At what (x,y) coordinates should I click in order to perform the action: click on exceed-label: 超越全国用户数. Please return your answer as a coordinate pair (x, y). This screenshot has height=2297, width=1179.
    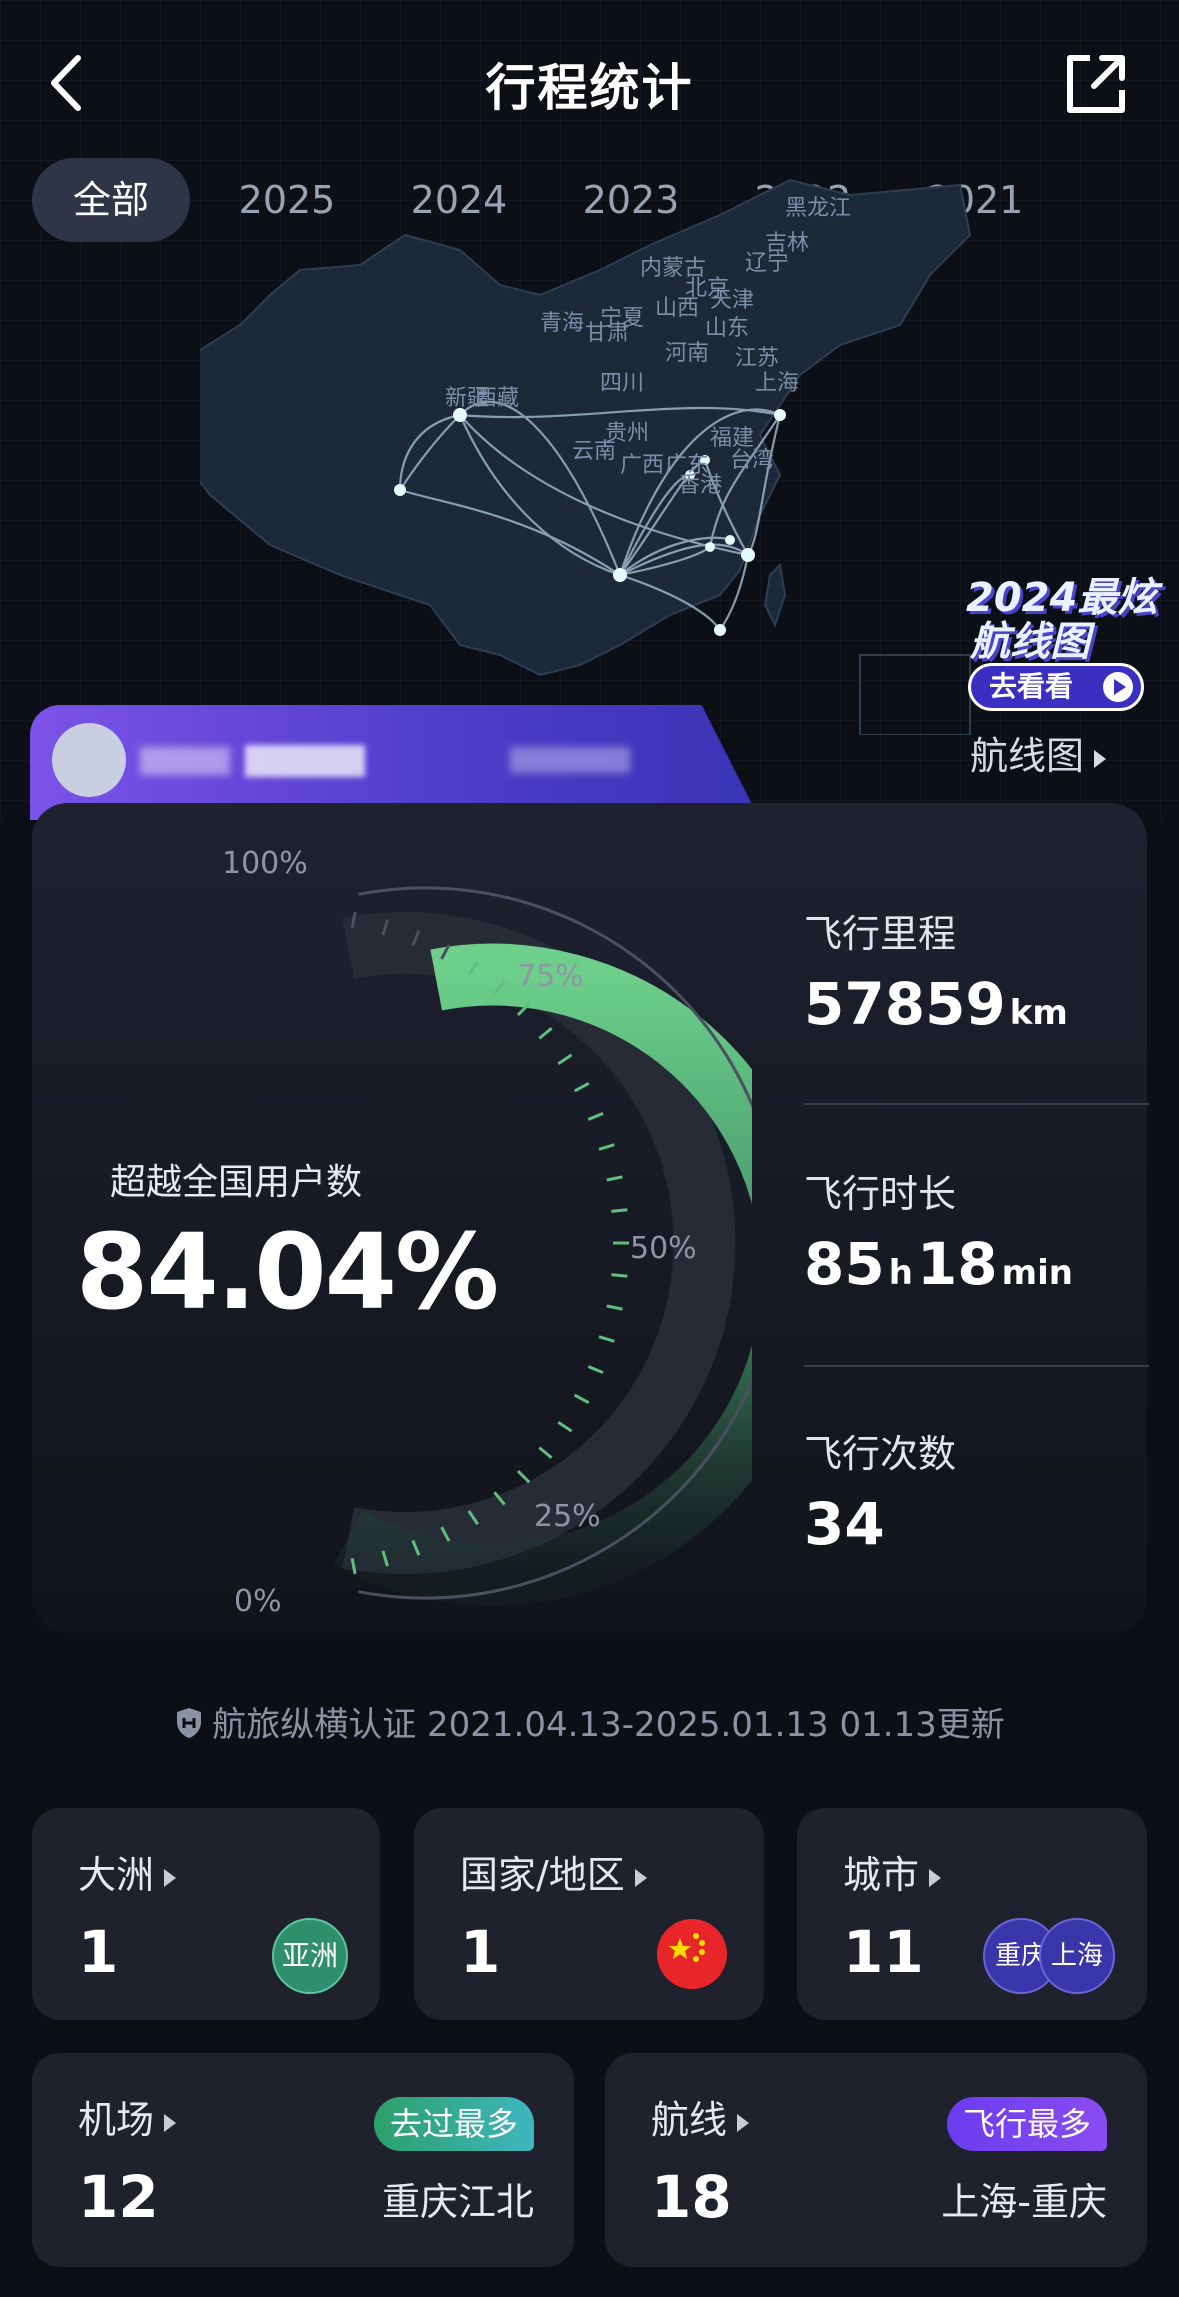
    Looking at the image, I should click on (236, 1182).